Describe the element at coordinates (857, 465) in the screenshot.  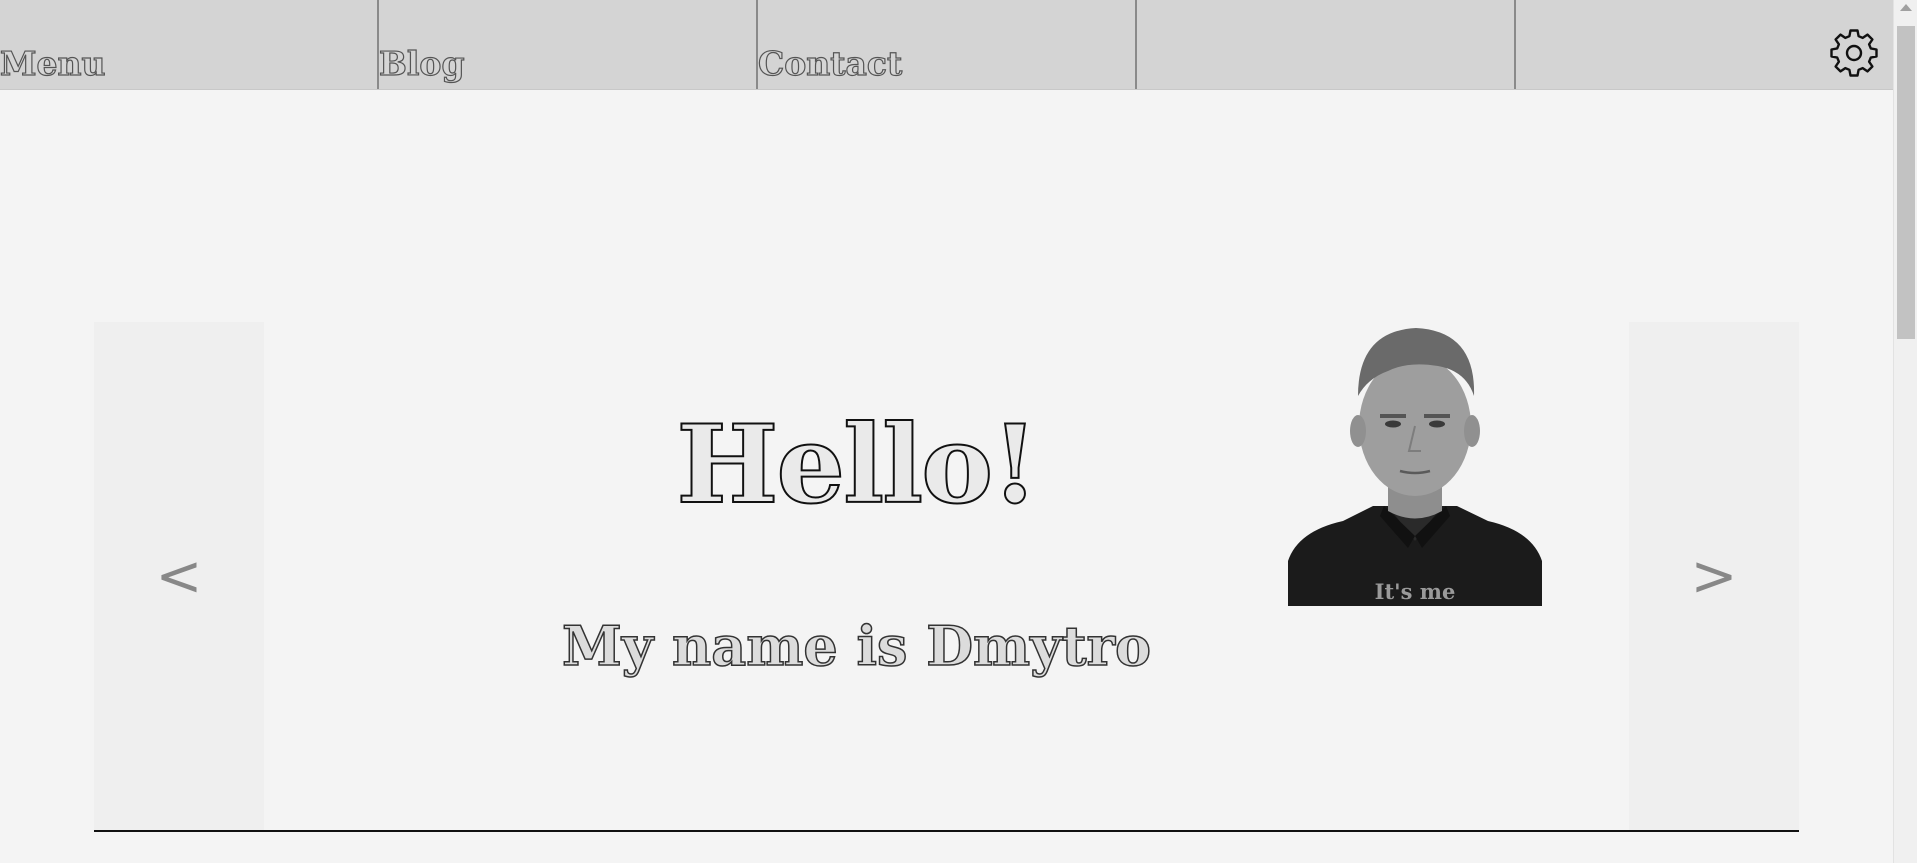
I see `hero-heading: Hello!` at that location.